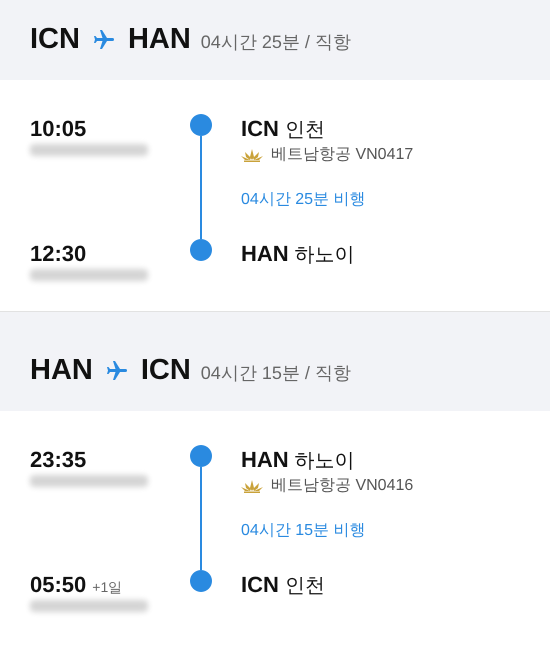 The width and height of the screenshot is (550, 663). I want to click on time-text: 10:05, so click(58, 129).